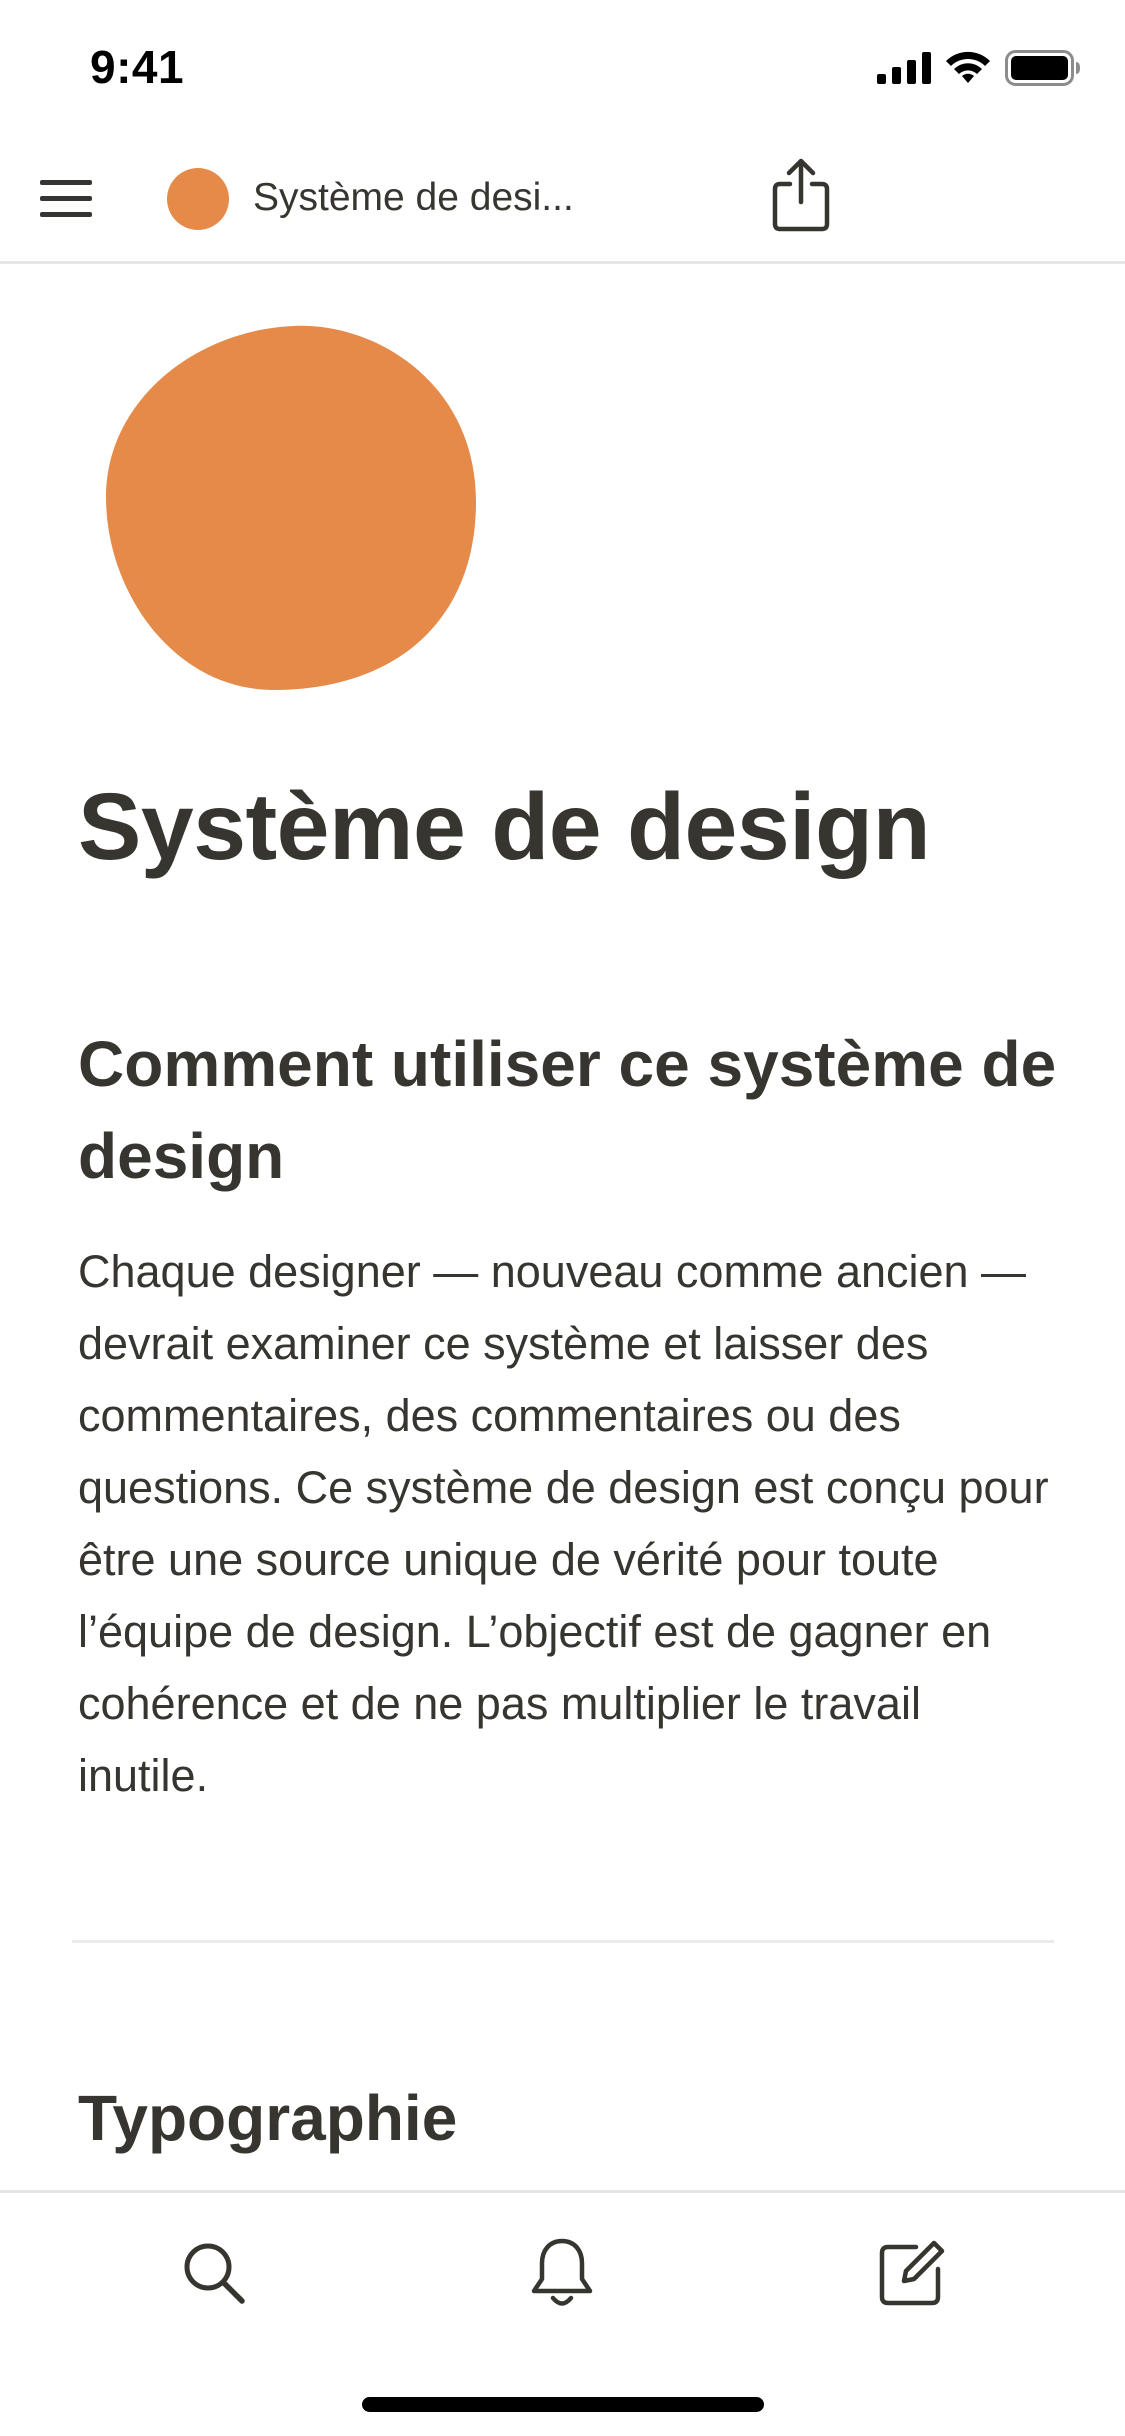 The height and width of the screenshot is (2436, 1125). I want to click on bell-icon, so click(562, 2273).